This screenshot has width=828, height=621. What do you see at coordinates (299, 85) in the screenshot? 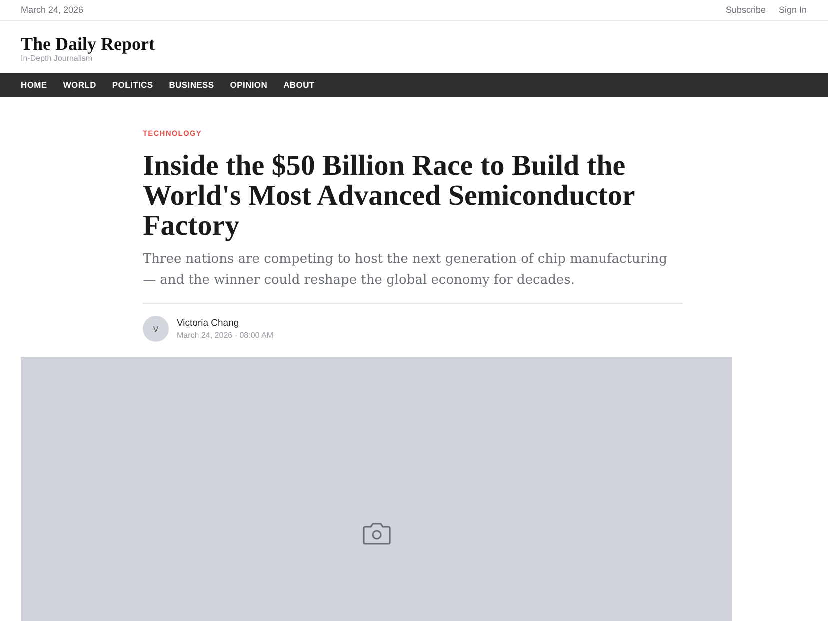
I see `nav-link: ABOUT` at bounding box center [299, 85].